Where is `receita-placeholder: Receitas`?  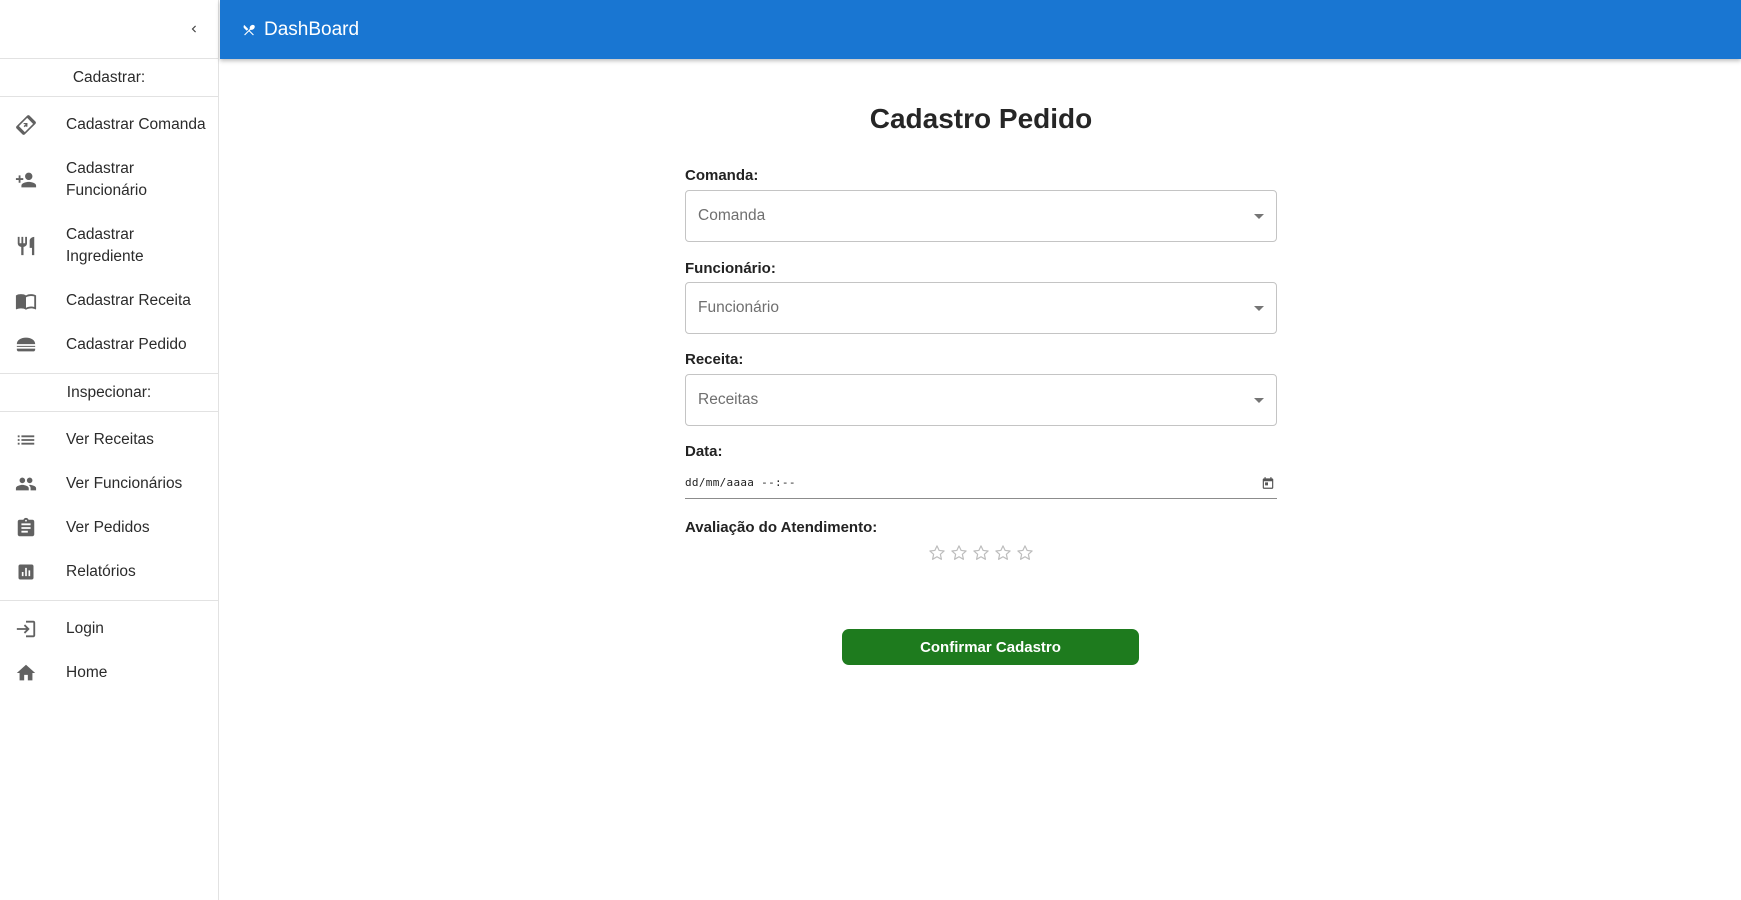 receita-placeholder: Receitas is located at coordinates (728, 399).